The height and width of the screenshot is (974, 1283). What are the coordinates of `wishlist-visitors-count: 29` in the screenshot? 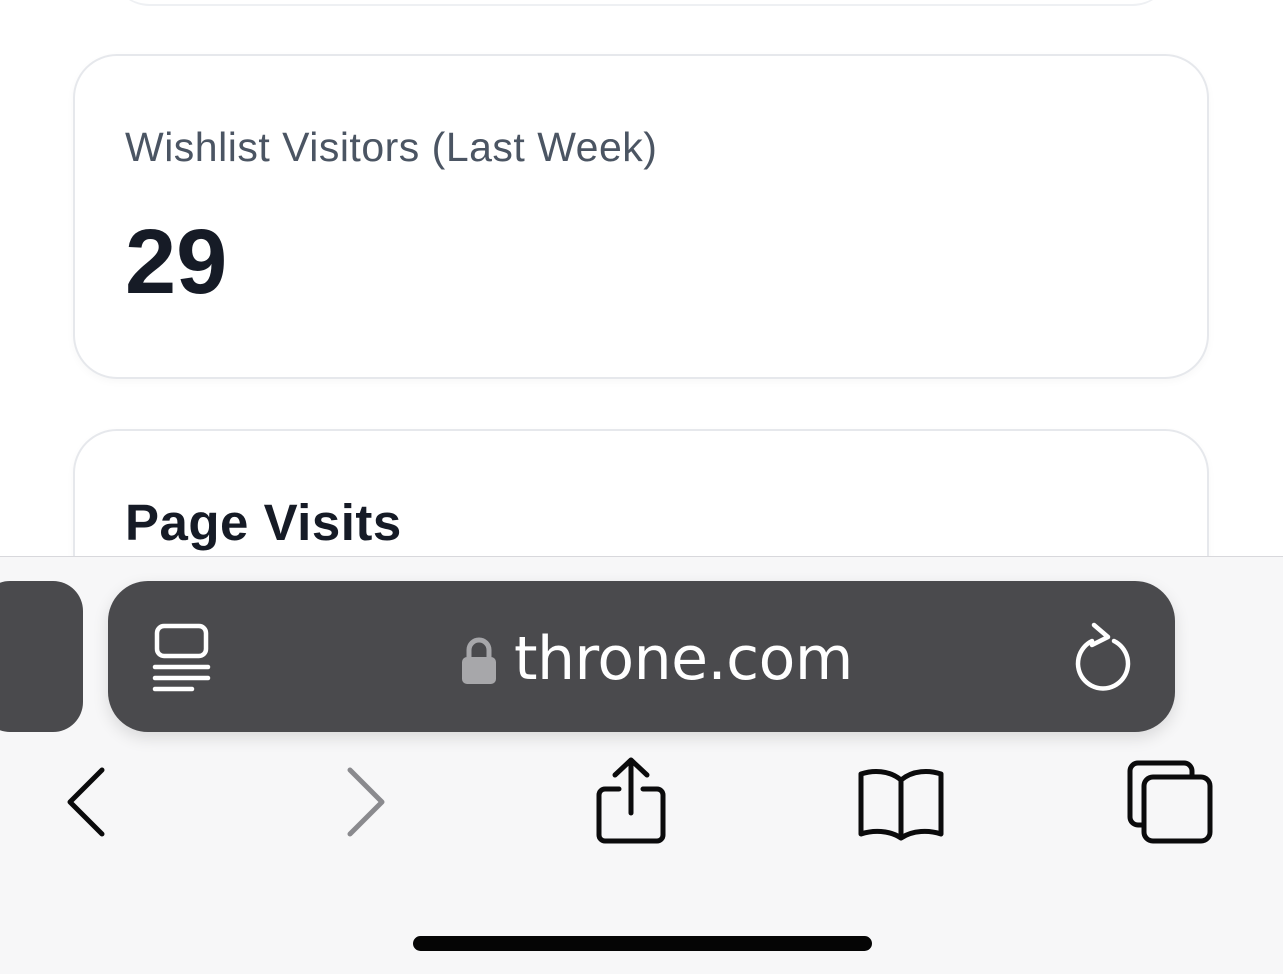 It's located at (176, 262).